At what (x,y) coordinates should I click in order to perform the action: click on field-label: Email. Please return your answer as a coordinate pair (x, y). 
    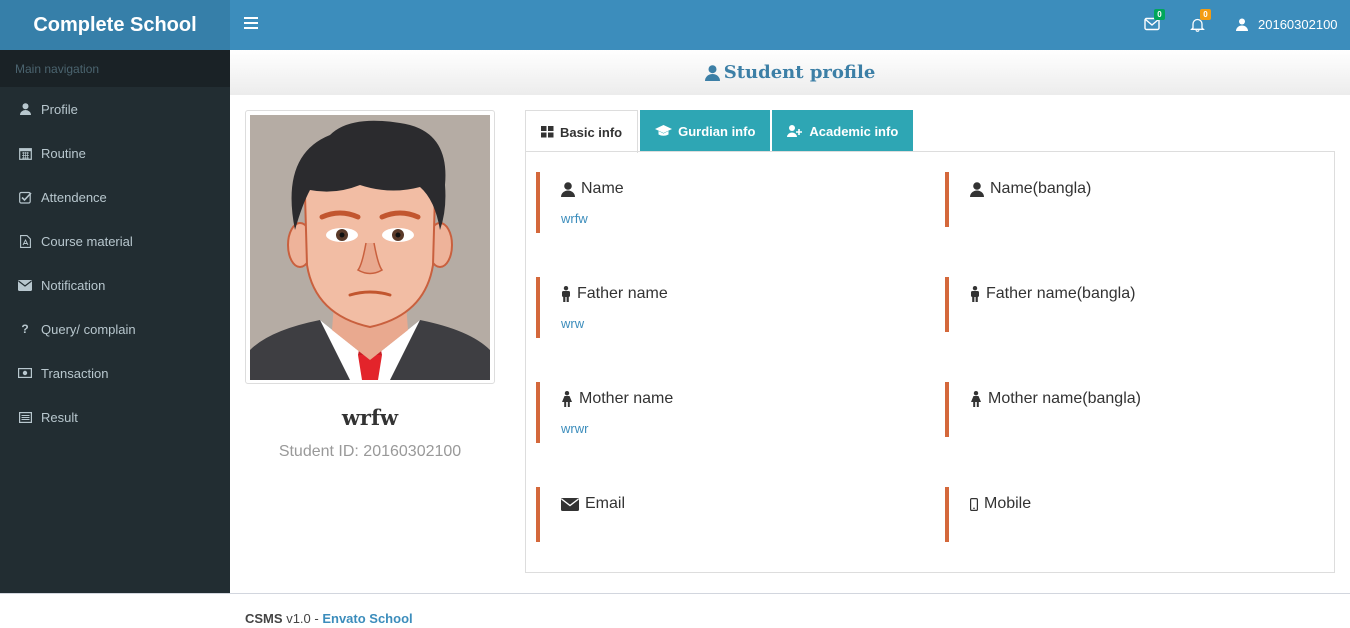
    Looking at the image, I should click on (605, 503).